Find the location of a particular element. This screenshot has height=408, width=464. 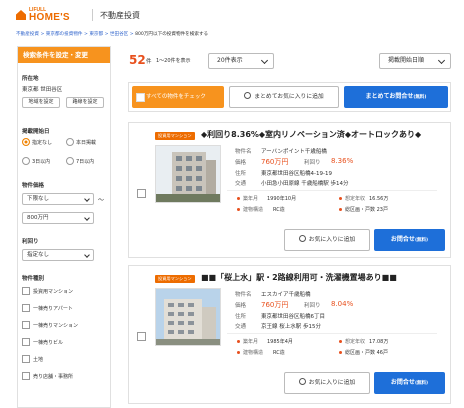

posted-radio-today: 本日掲載 is located at coordinates (81, 142).